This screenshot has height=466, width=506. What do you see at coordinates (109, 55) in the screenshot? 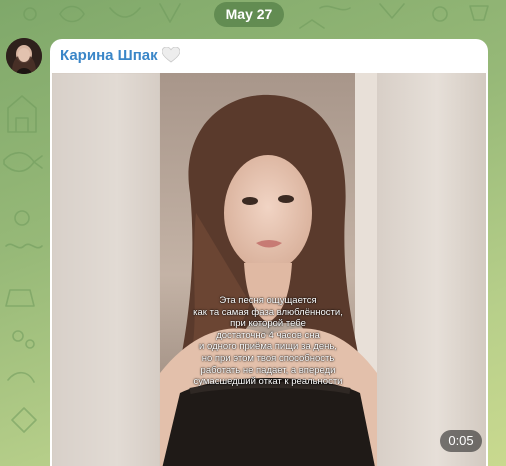
I see `sender-name: Карина Шпак` at bounding box center [109, 55].